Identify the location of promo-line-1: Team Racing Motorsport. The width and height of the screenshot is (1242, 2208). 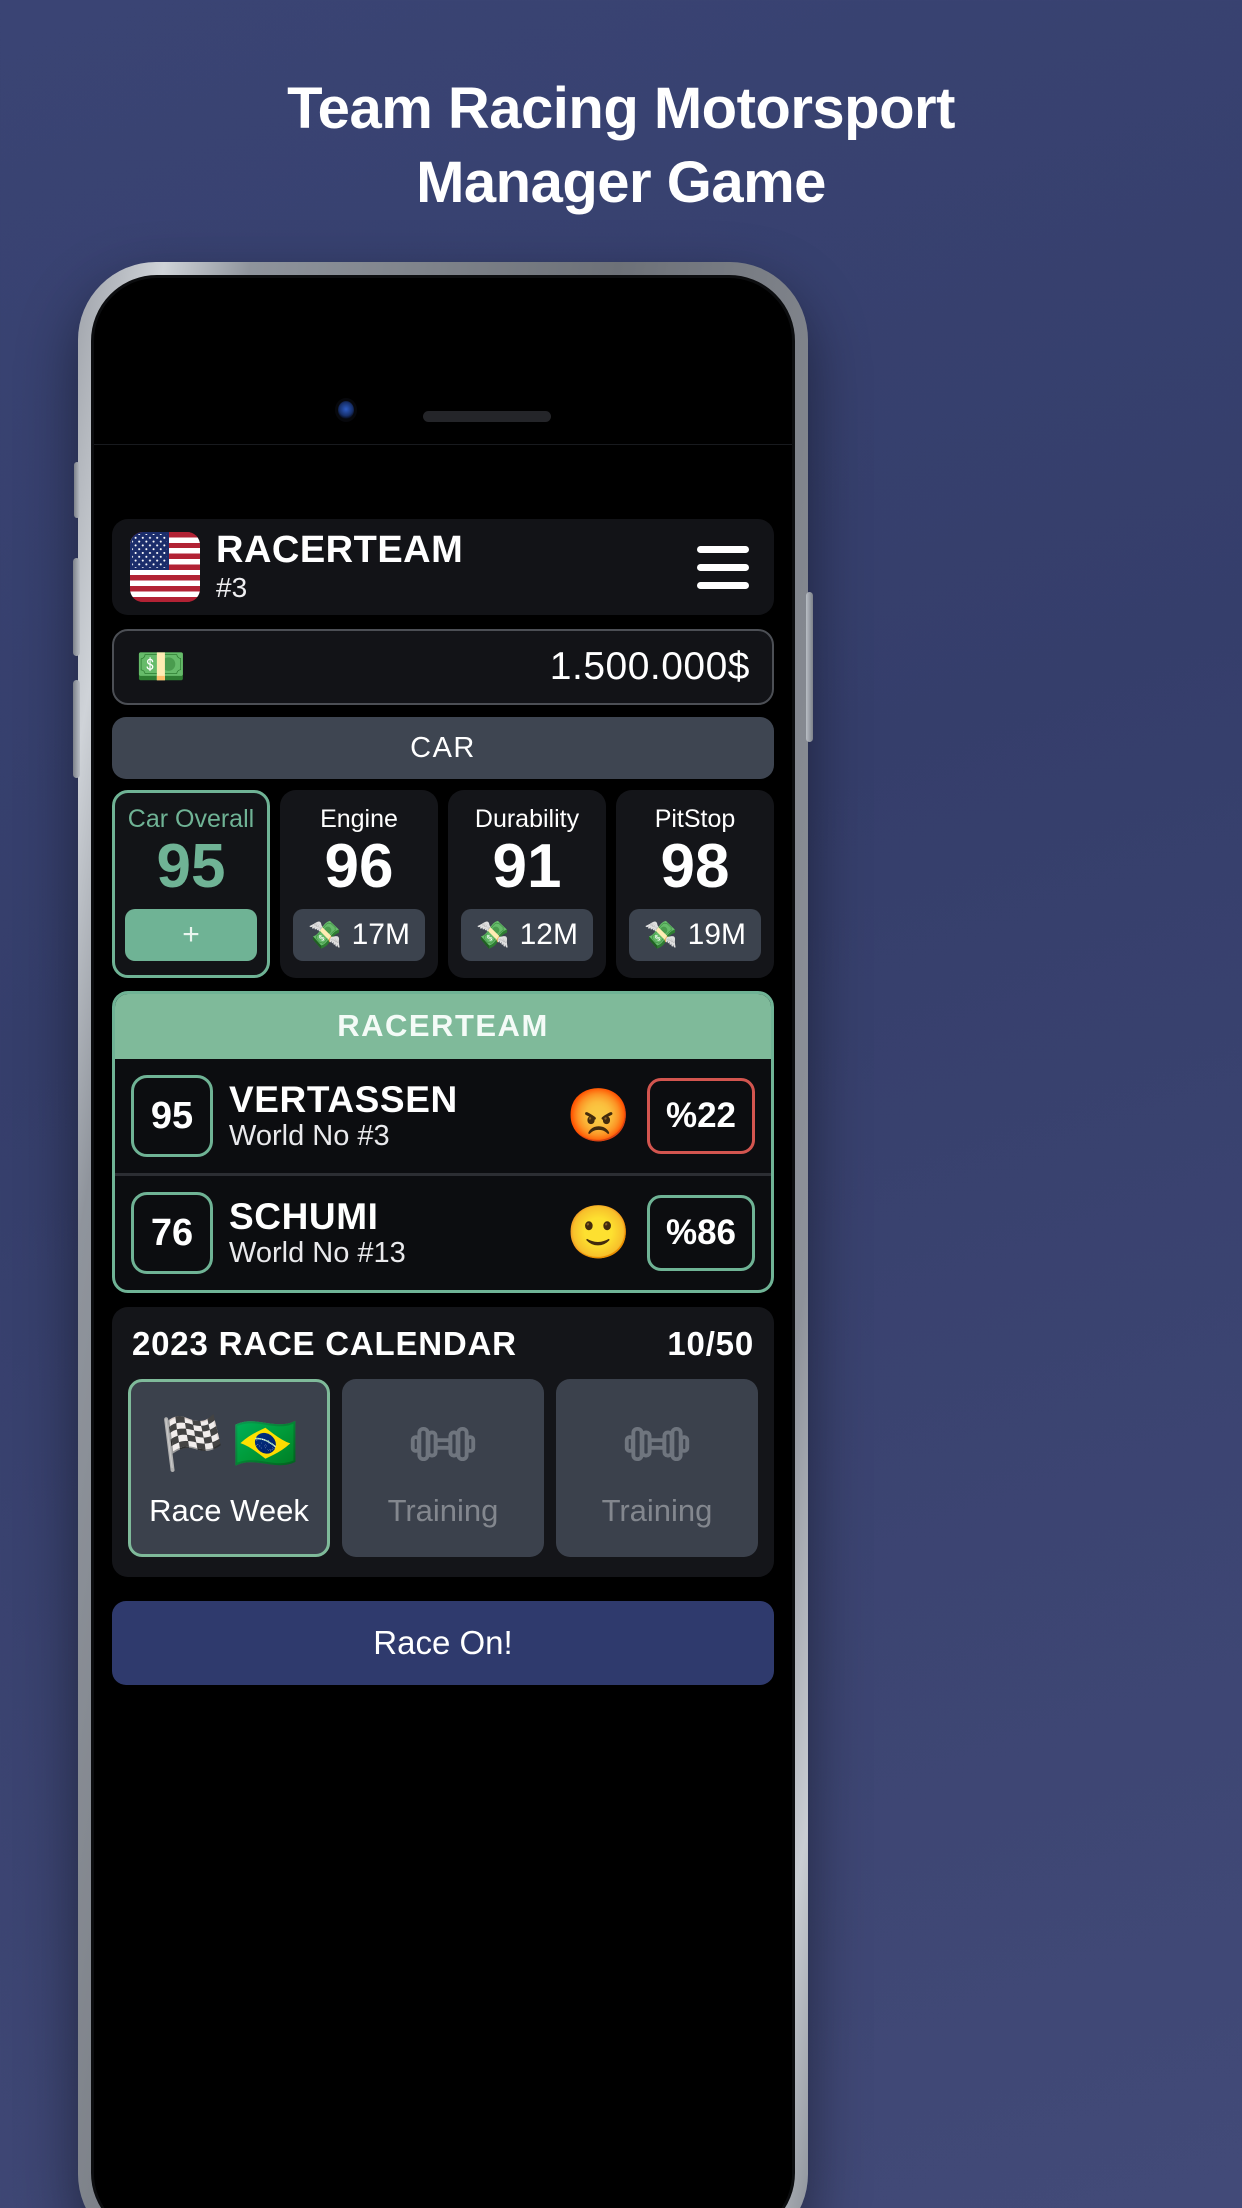
(621, 108).